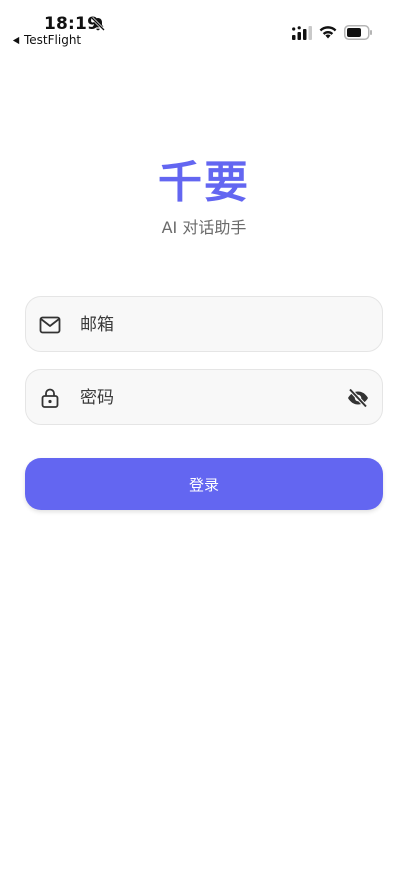 The image size is (408, 883). Describe the element at coordinates (210, 325) in the screenshot. I see `email-input` at that location.